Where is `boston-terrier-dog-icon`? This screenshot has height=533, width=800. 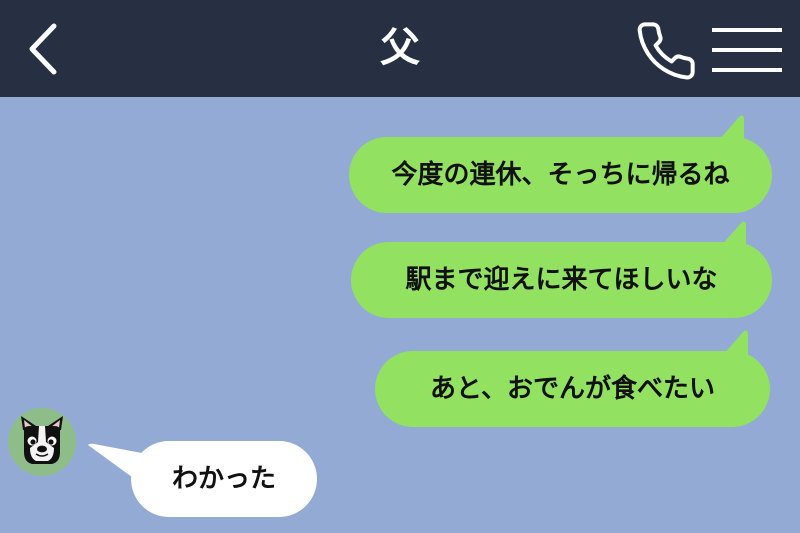 boston-terrier-dog-icon is located at coordinates (42, 442).